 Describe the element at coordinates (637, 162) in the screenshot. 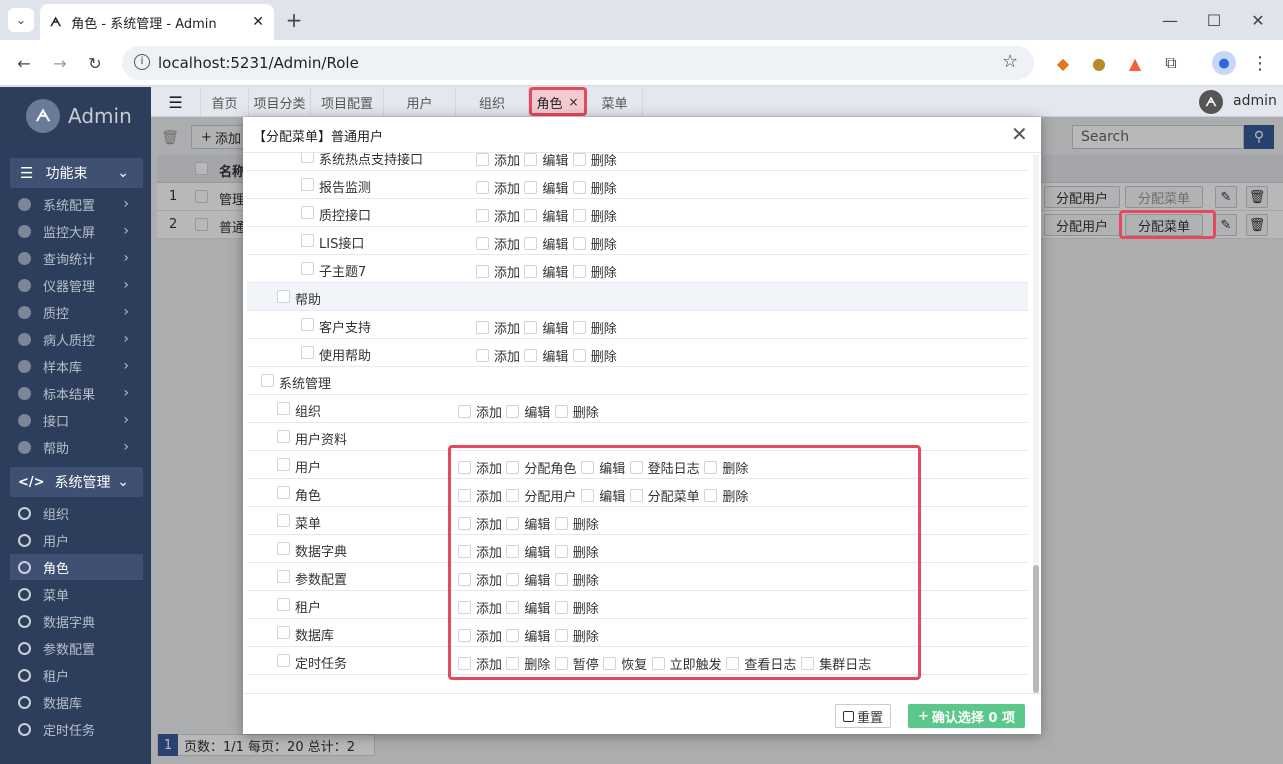

I see `menu-tree-row: 系统热点支持接口 添加 编辑 删除` at that location.